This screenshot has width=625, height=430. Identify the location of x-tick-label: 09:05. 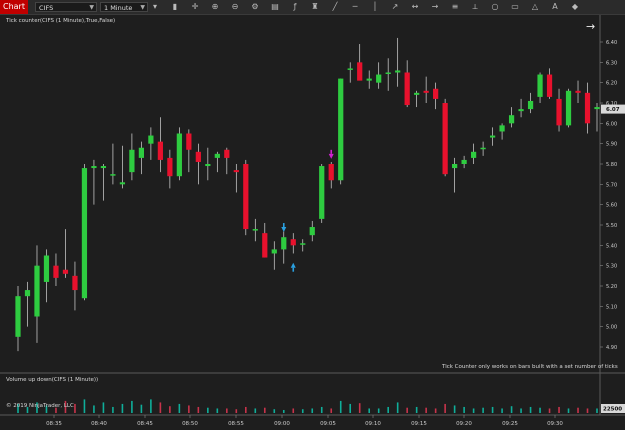
(328, 424).